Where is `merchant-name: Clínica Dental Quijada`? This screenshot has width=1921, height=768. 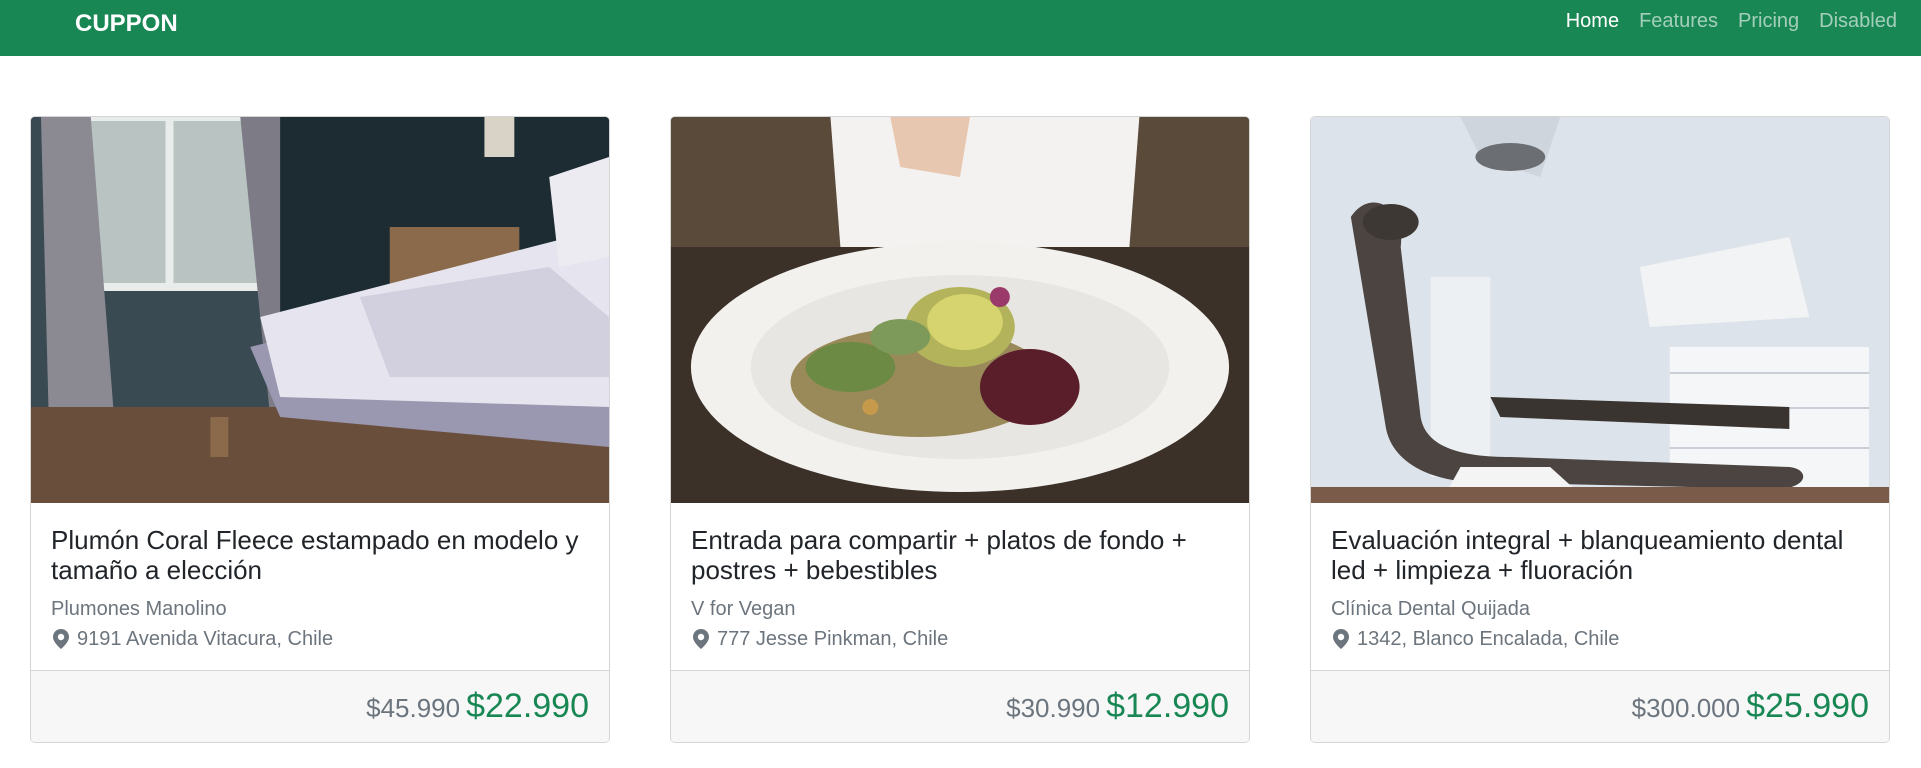
merchant-name: Clínica Dental Quijada is located at coordinates (1430, 609).